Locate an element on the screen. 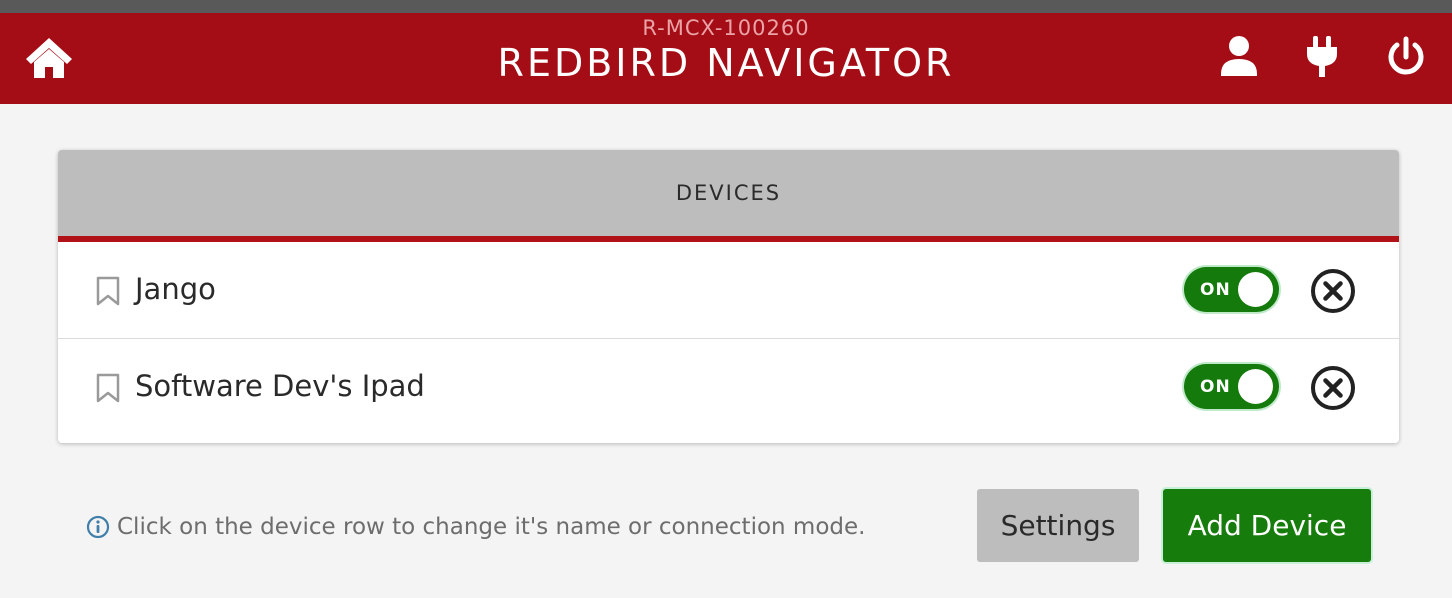 This screenshot has width=1452, height=598. settings-button: Settings is located at coordinates (1058, 525).